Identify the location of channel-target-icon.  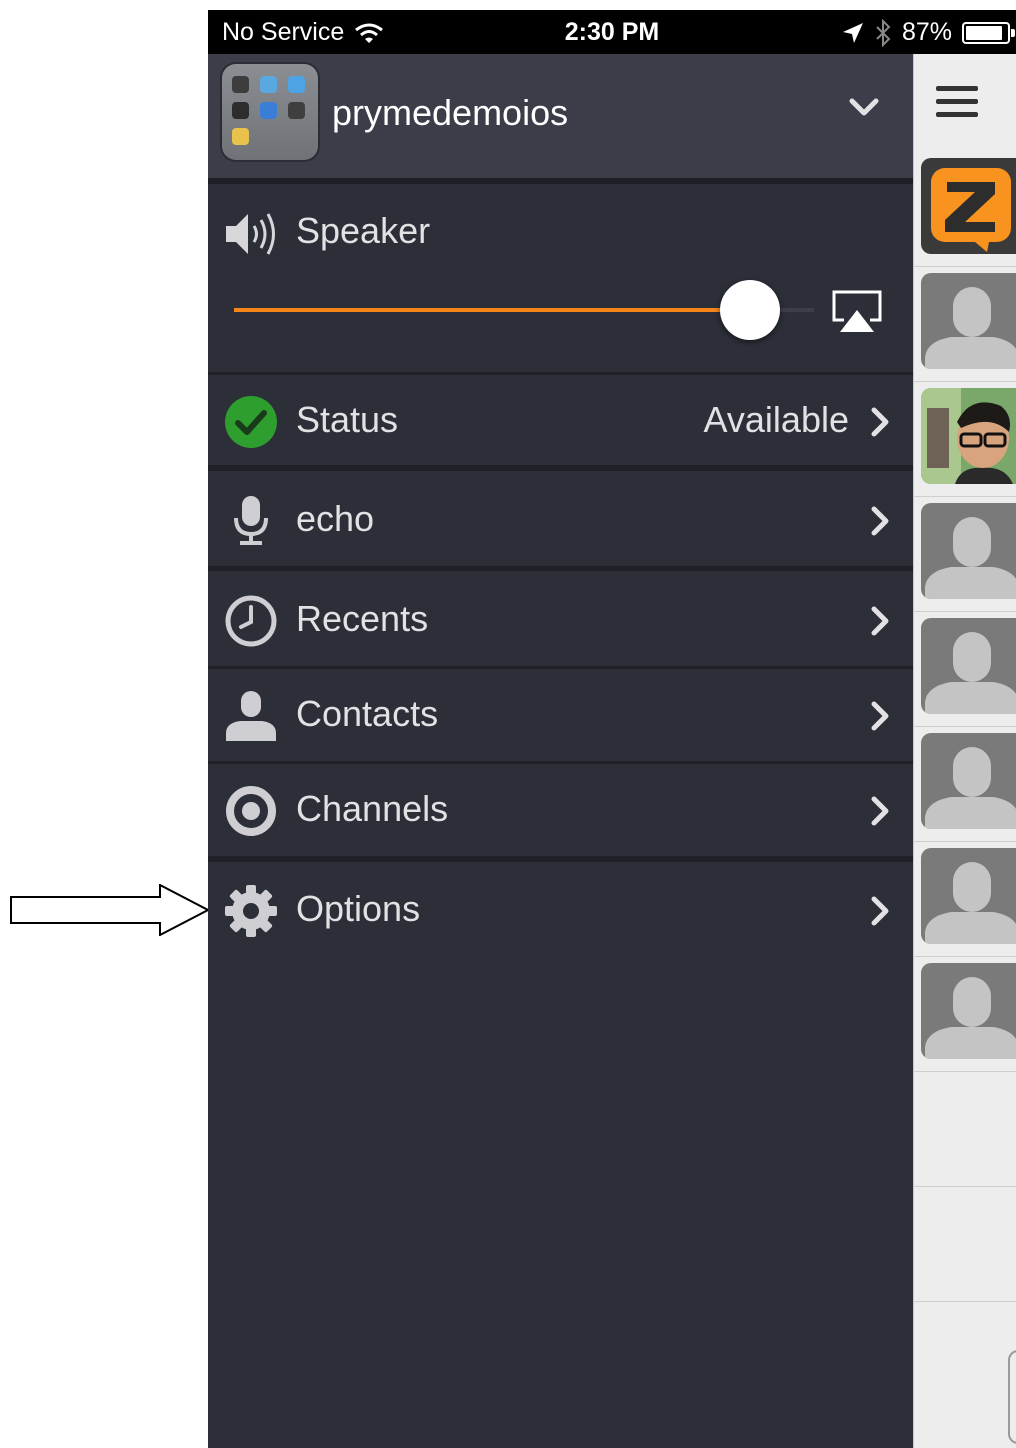
(251, 811).